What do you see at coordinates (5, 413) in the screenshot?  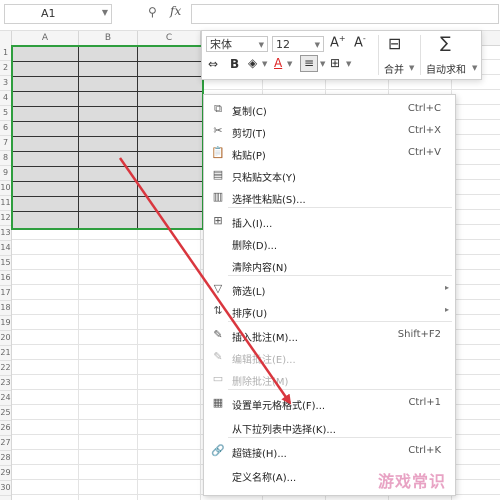 I see `row-header-cell: 25` at bounding box center [5, 413].